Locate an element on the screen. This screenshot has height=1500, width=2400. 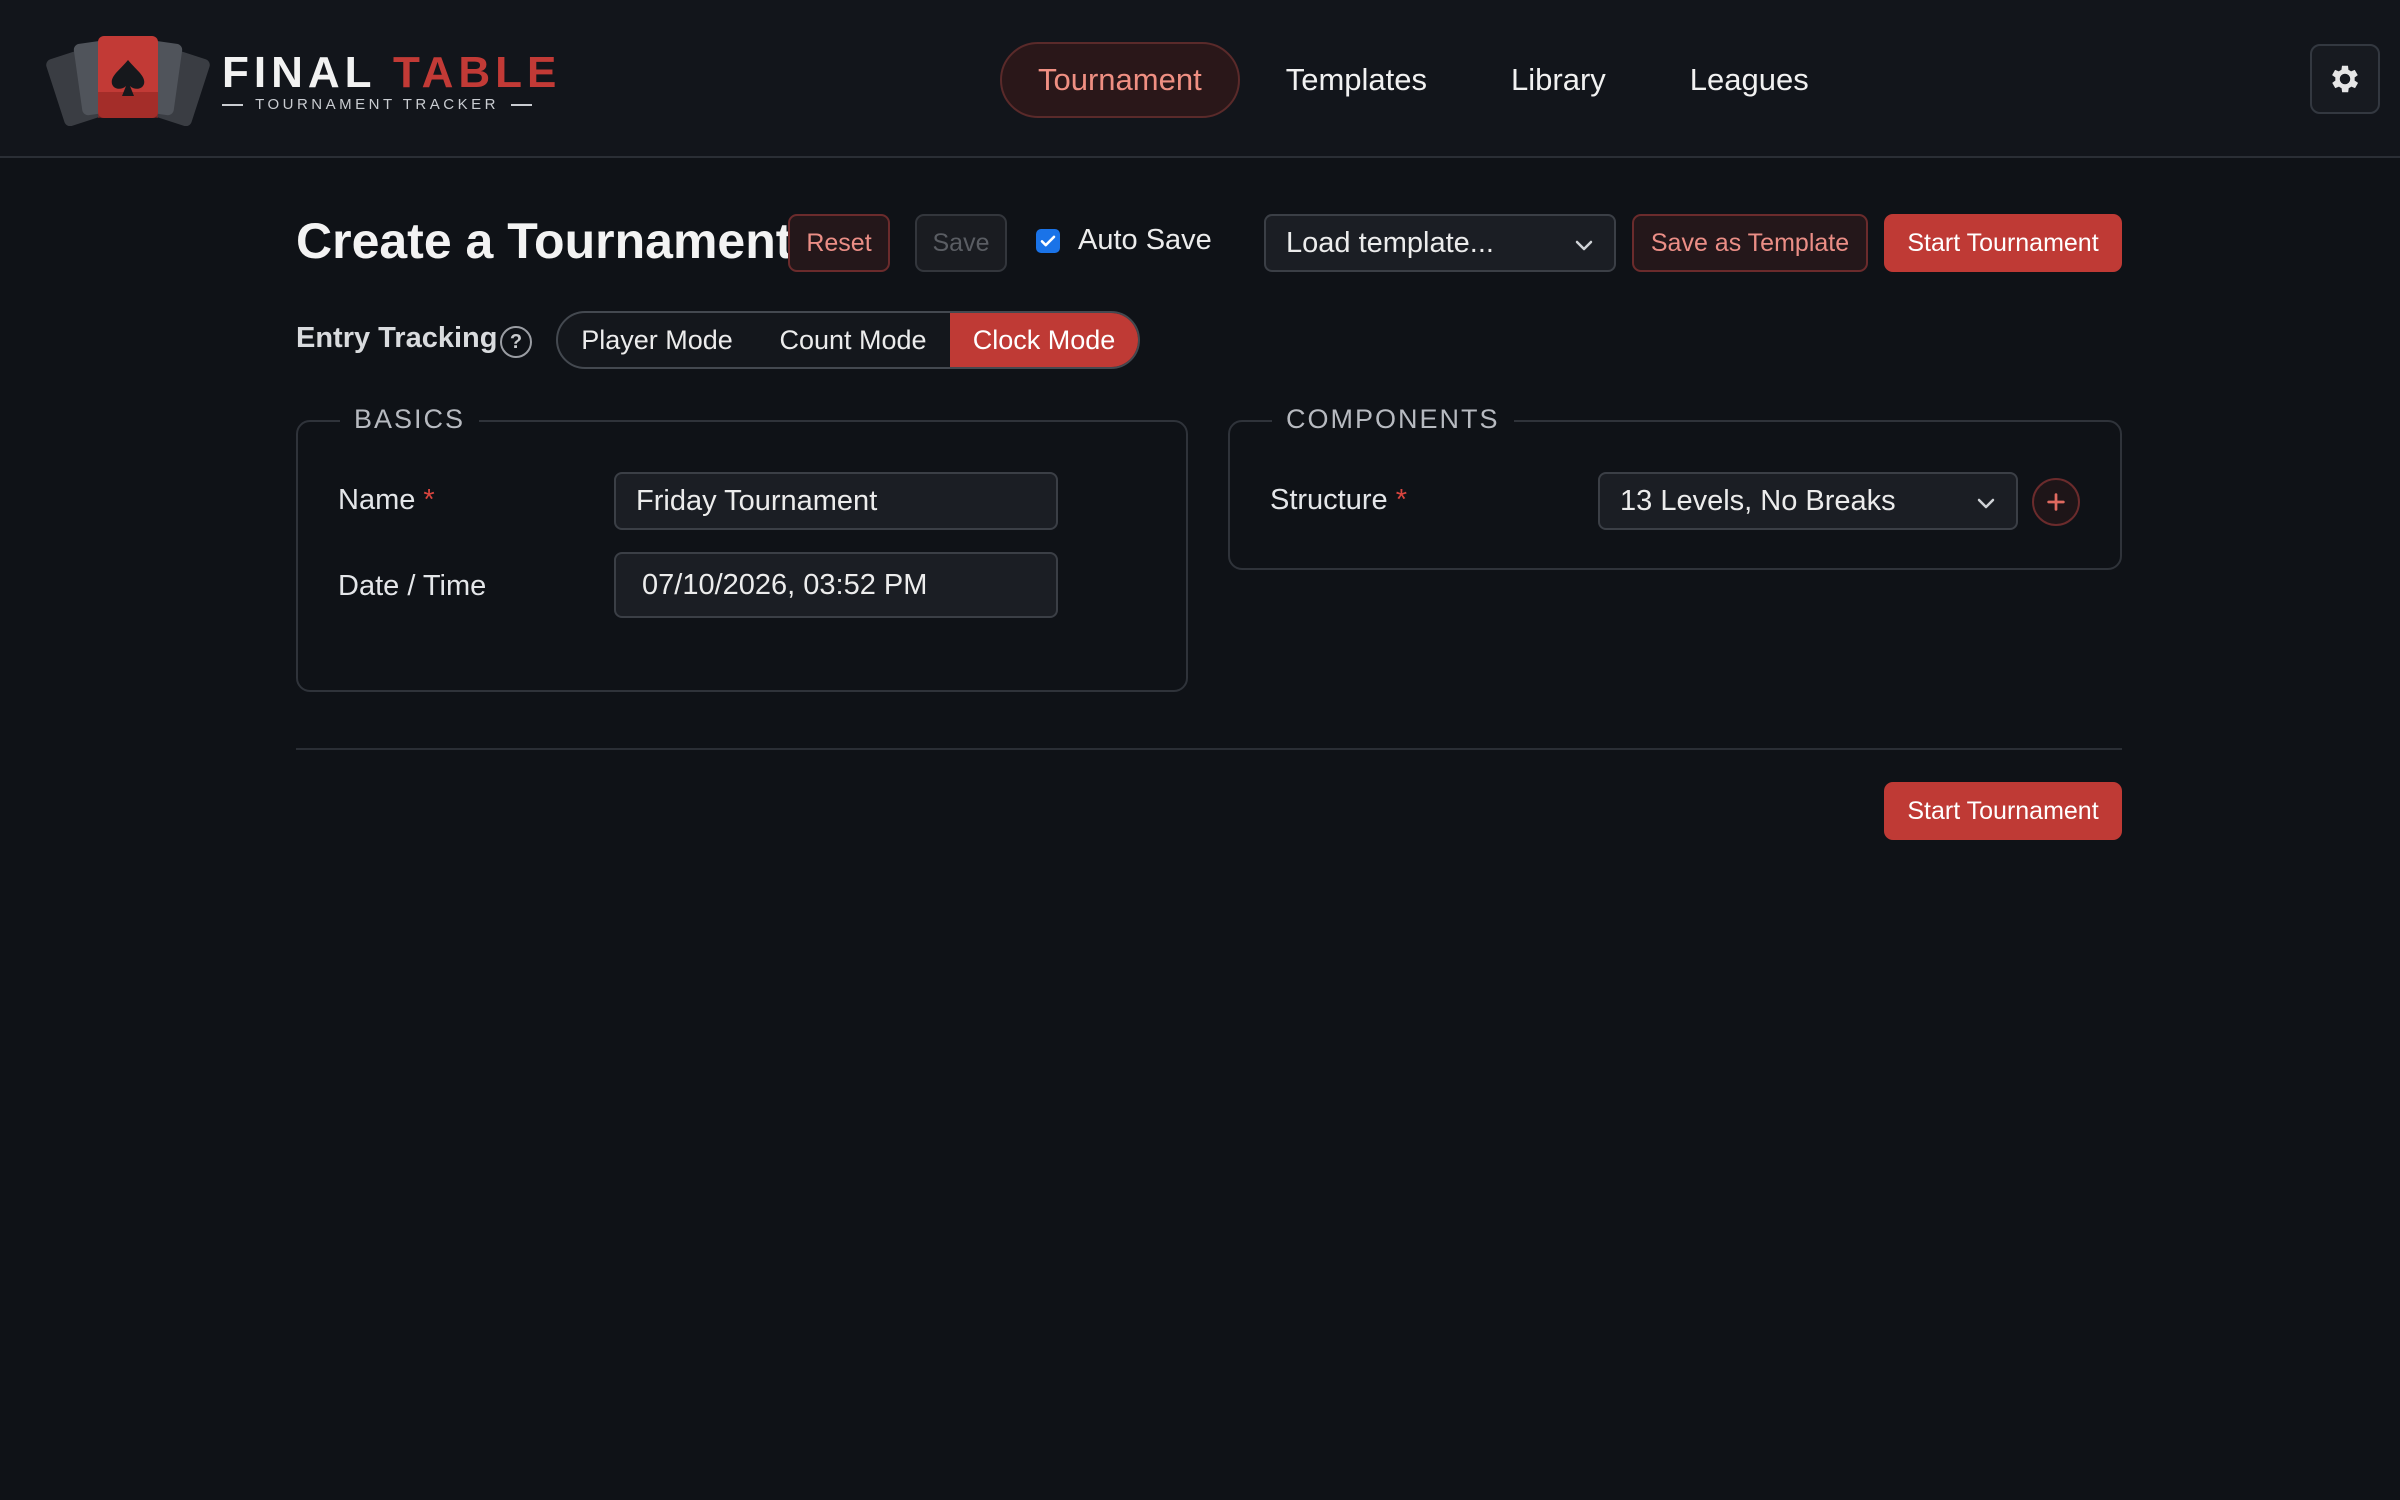
structure-required-mark: * is located at coordinates (1401, 500).